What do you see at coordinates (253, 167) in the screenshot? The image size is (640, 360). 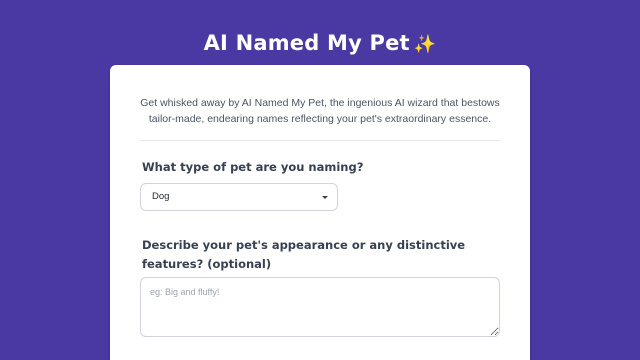 I see `pet-type-label: What type of pet are you naming?` at bounding box center [253, 167].